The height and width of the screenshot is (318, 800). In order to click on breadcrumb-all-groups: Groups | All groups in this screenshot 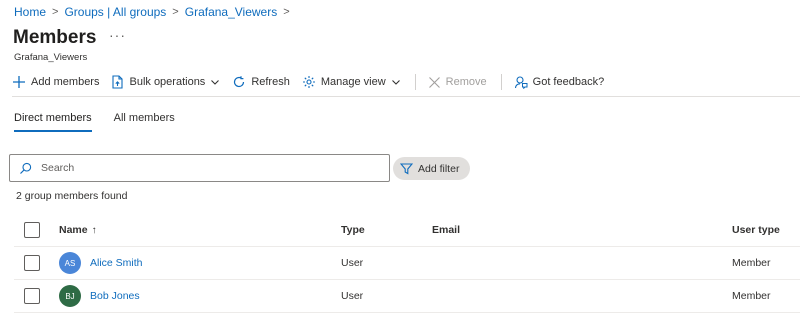, I will do `click(115, 12)`.